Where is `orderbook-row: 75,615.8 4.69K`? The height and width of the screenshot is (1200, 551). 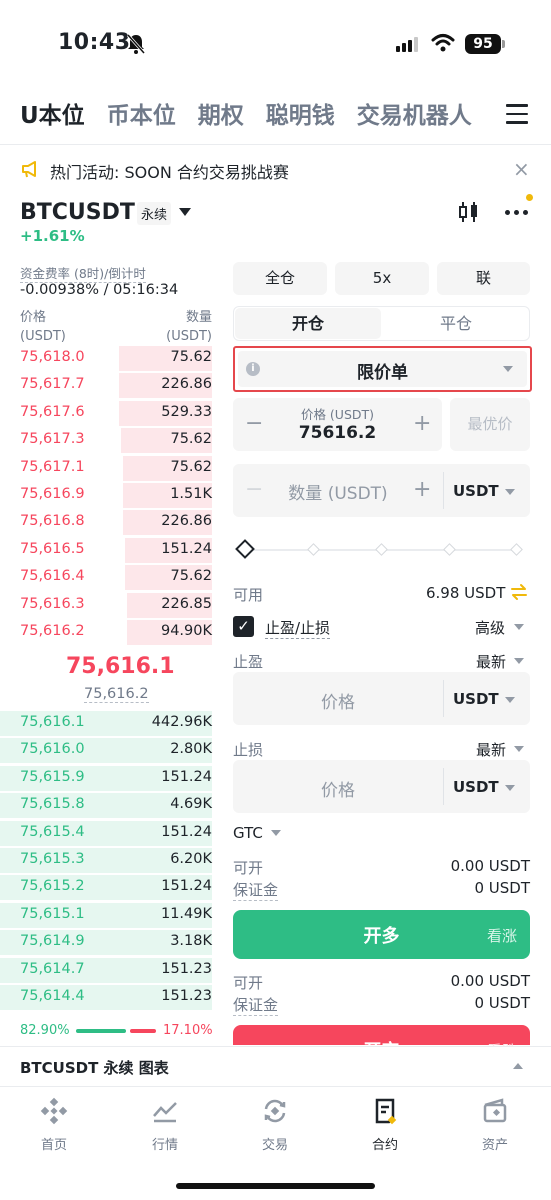
orderbook-row: 75,615.8 4.69K is located at coordinates (106, 806).